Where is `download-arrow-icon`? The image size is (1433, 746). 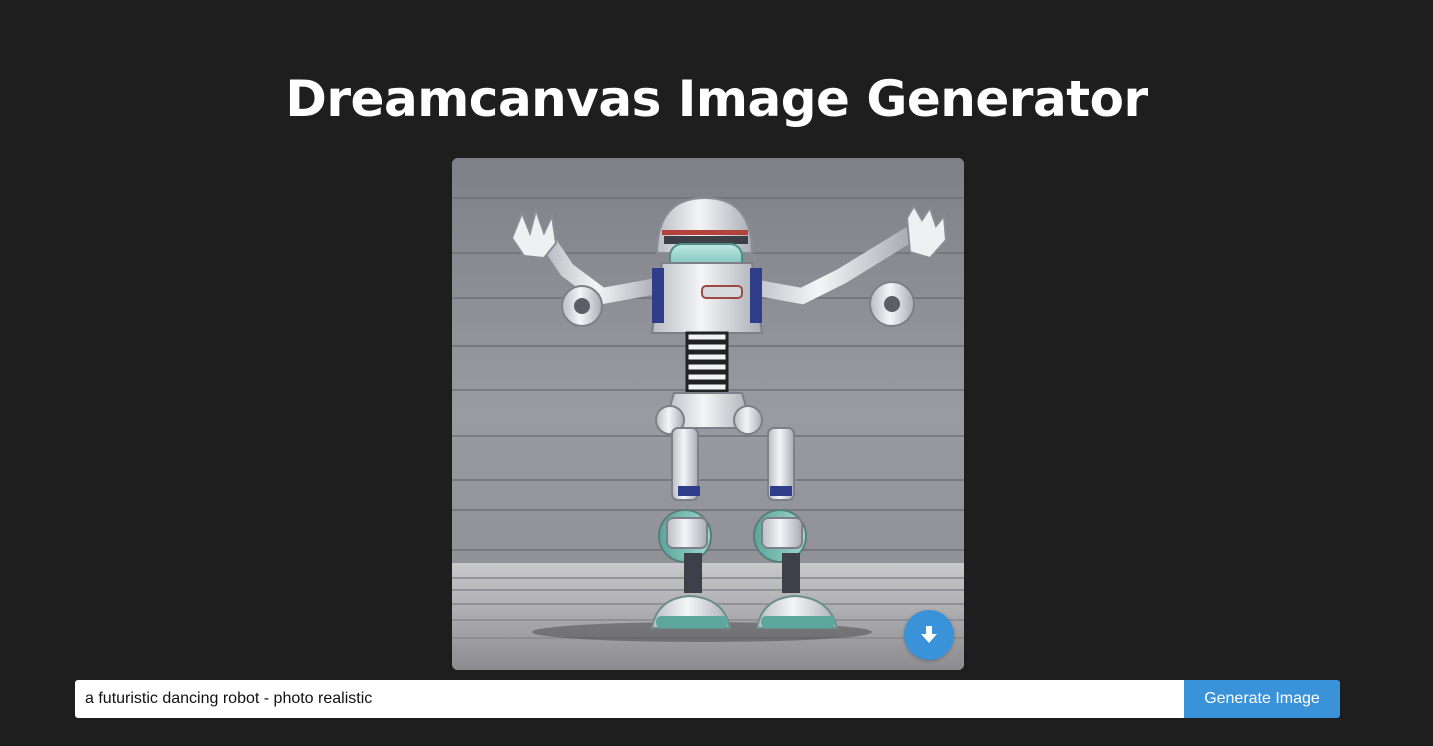 download-arrow-icon is located at coordinates (929, 634).